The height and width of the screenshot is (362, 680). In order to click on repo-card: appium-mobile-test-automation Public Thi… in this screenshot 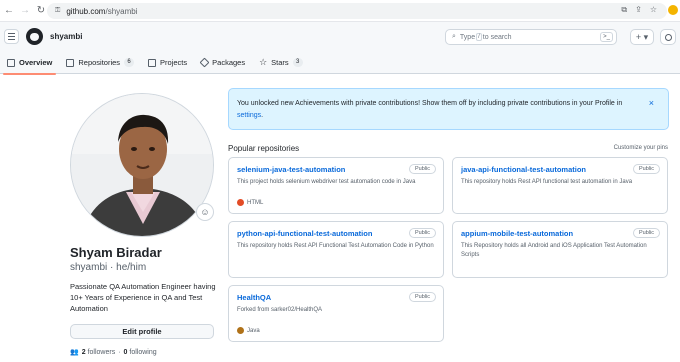, I will do `click(560, 249)`.